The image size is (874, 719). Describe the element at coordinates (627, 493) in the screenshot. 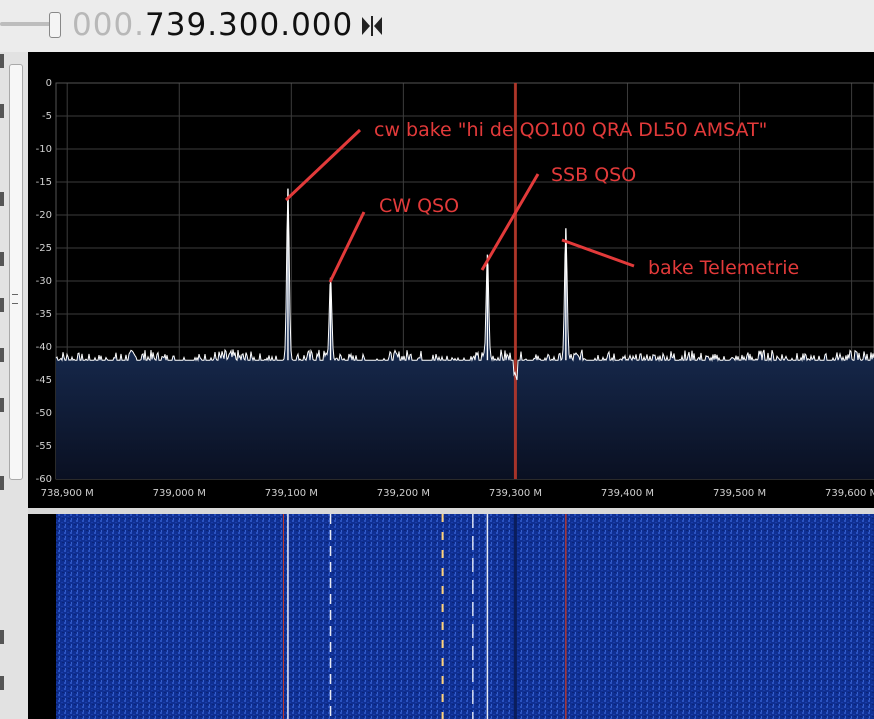

I see `x-tick-label: 739,400 M` at that location.